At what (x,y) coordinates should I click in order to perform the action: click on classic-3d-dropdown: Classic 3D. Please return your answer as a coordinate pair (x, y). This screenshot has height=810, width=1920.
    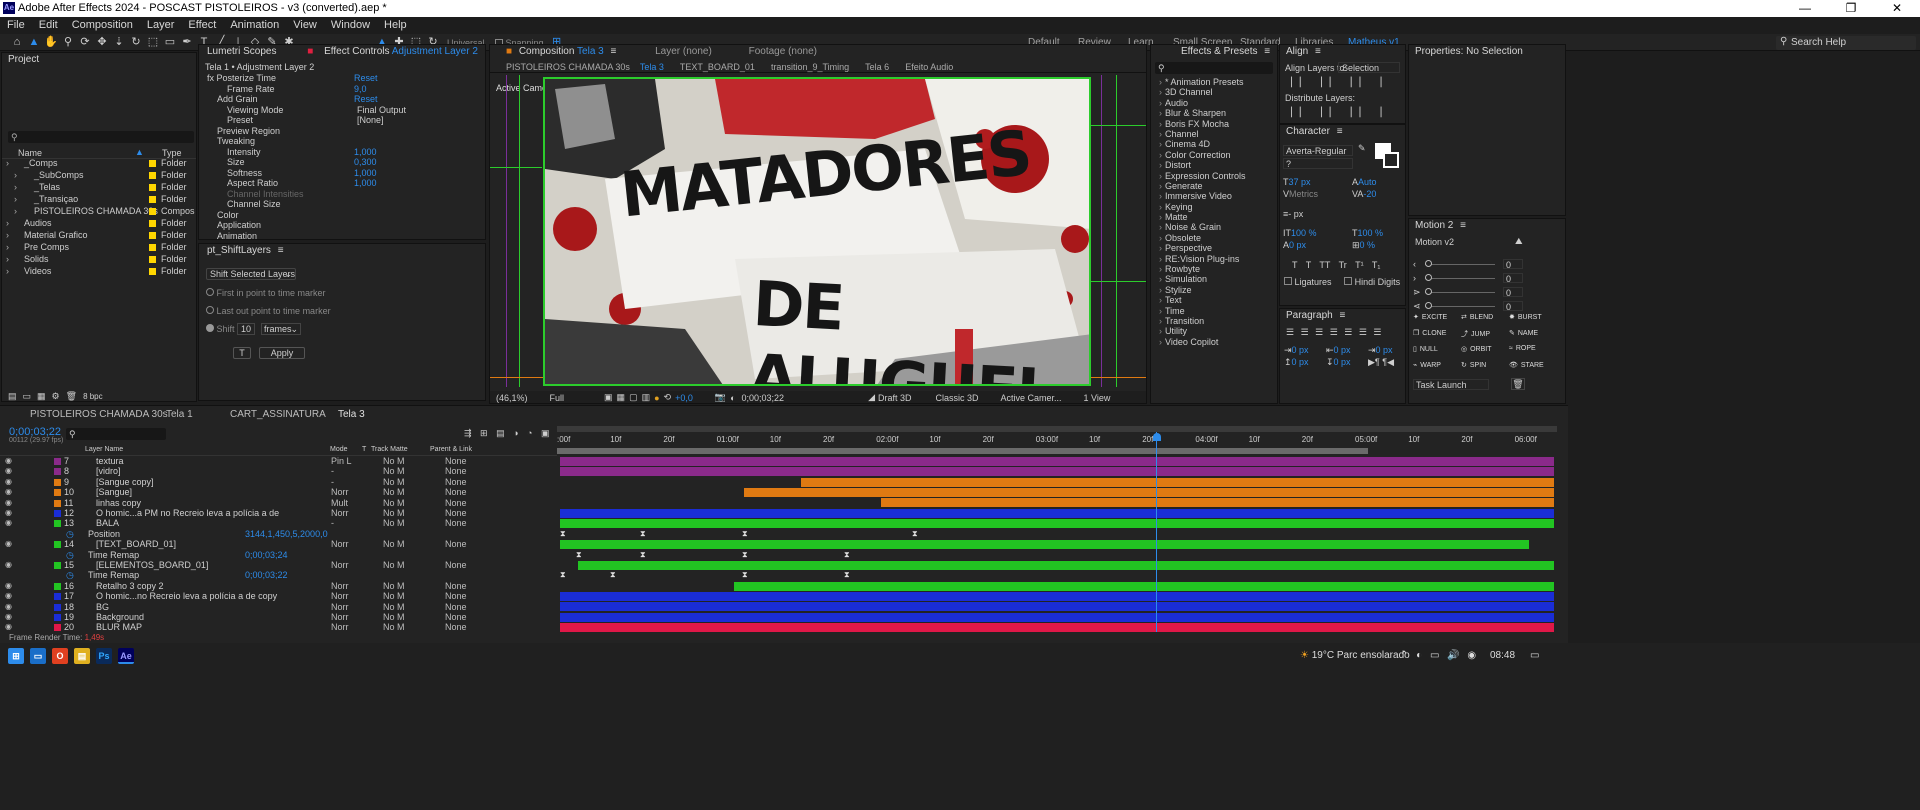
    Looking at the image, I should click on (957, 398).